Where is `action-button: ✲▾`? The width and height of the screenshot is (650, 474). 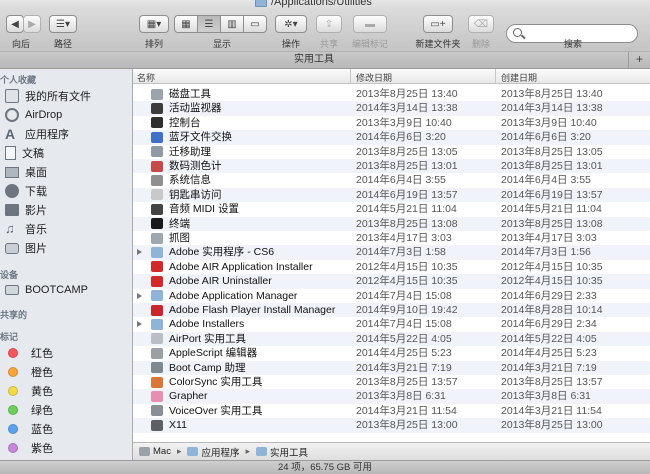
action-button: ✲▾ is located at coordinates (291, 24).